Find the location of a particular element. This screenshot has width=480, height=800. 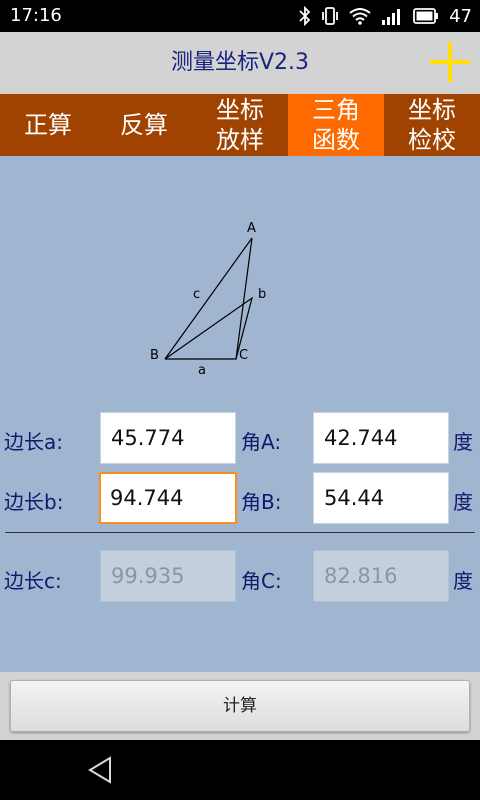

side-c-input: 99.935 is located at coordinates (168, 576).